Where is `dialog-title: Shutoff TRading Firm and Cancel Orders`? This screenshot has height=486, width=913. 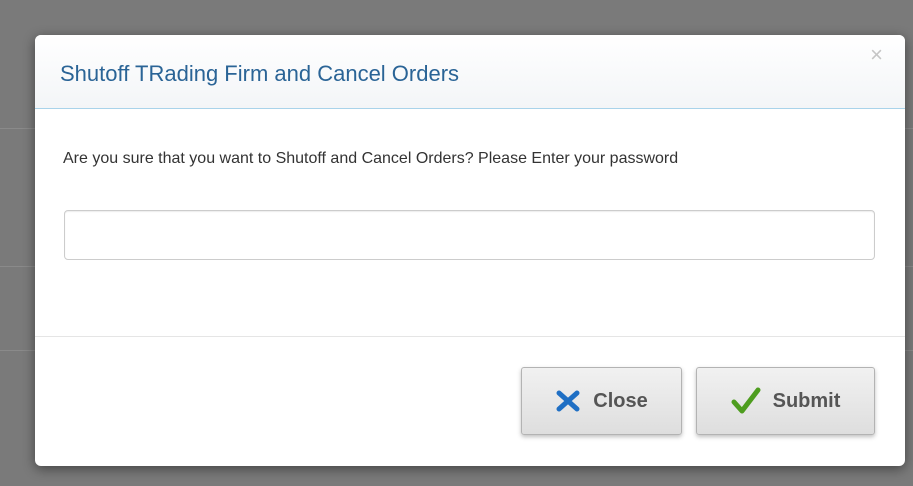
dialog-title: Shutoff TRading Firm and Cancel Orders is located at coordinates (260, 73).